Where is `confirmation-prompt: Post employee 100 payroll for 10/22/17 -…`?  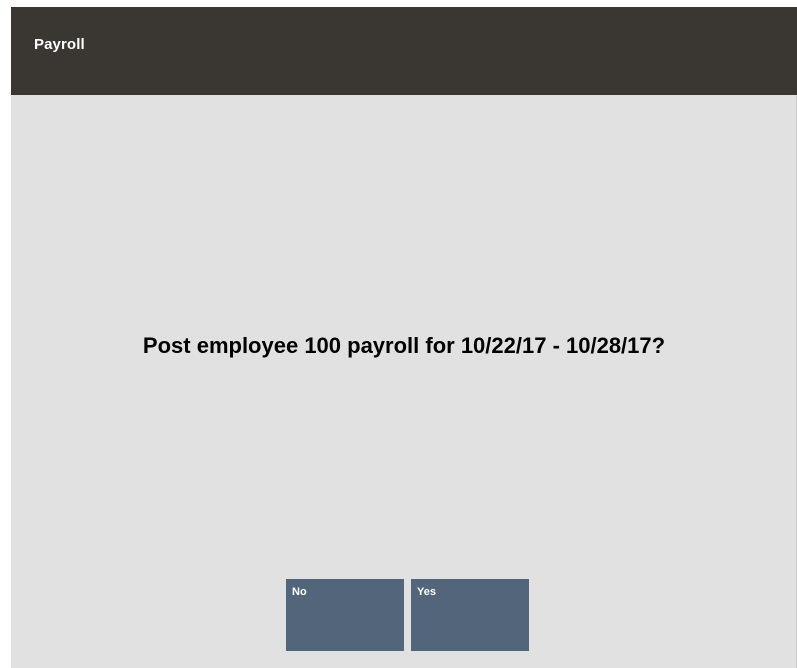
confirmation-prompt: Post employee 100 payroll for 10/22/17 -… is located at coordinates (404, 345).